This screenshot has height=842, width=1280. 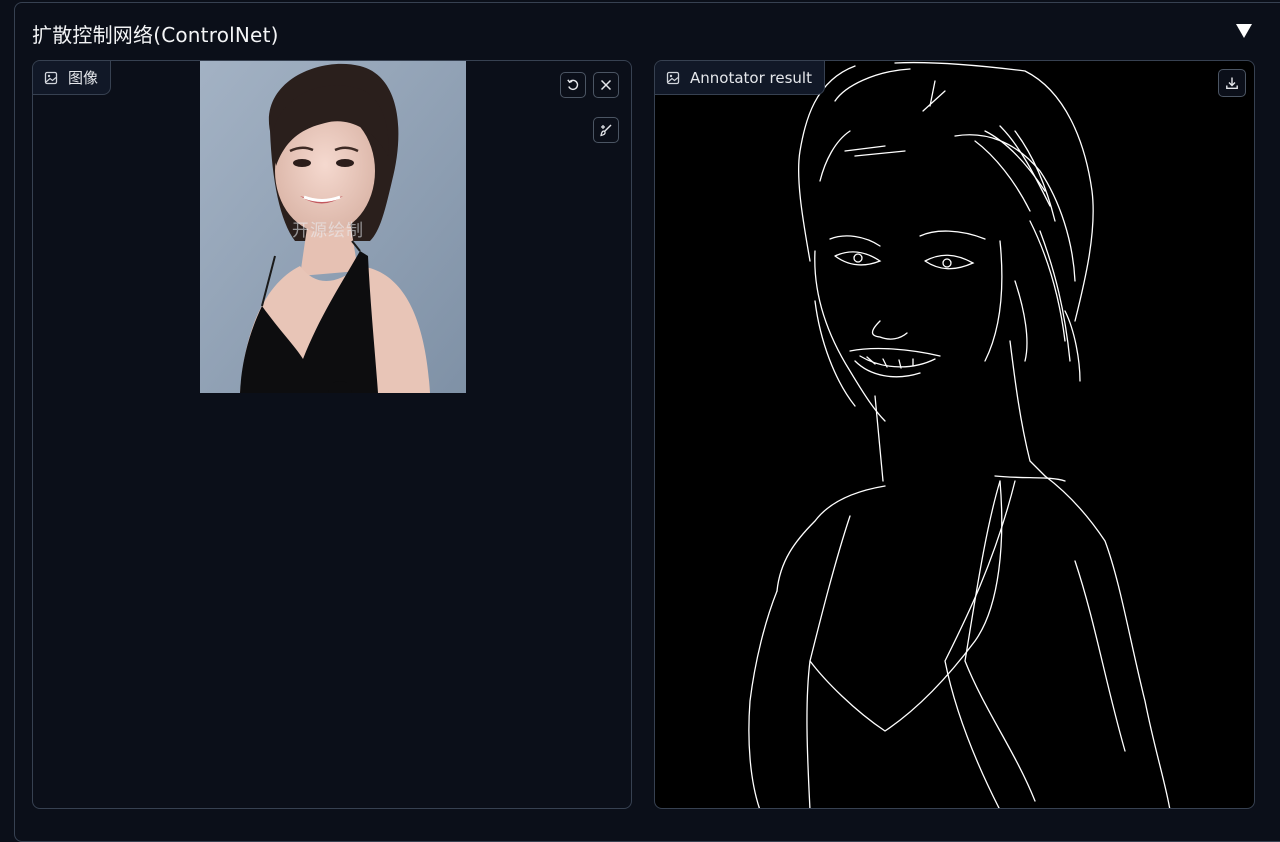 I want to click on accordion-title: 扩散控制网络(ControlNet), so click(x=155, y=33).